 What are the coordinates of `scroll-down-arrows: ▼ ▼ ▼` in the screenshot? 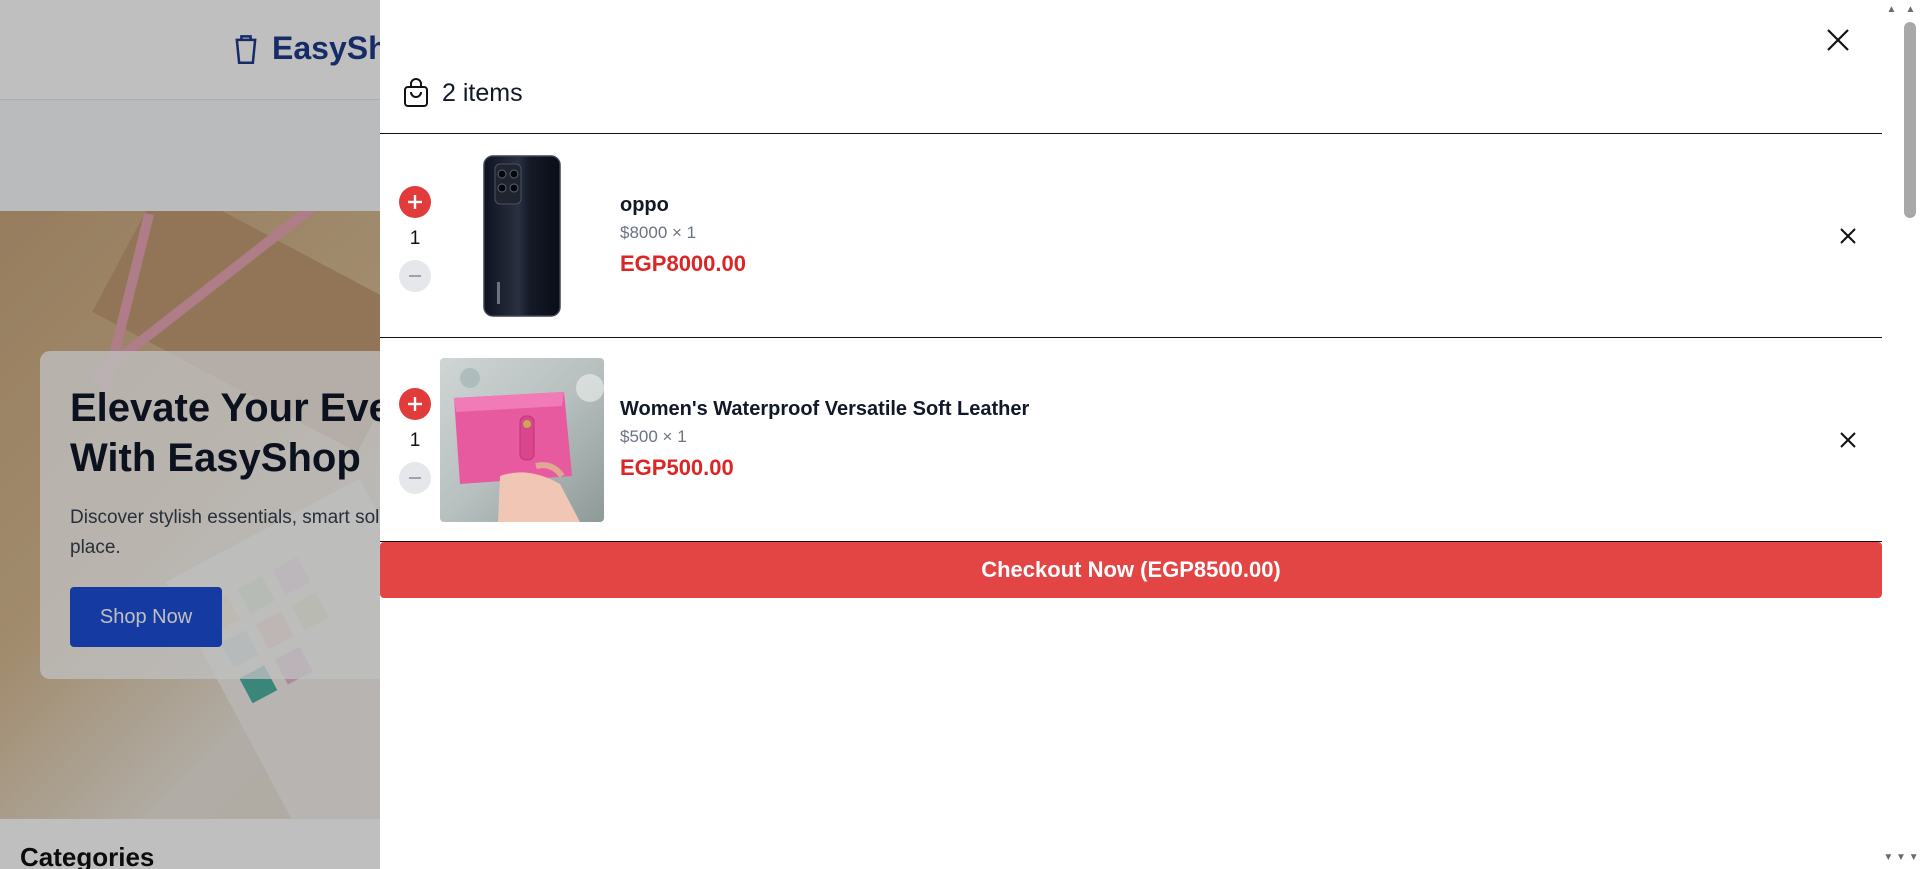 It's located at (1901, 858).